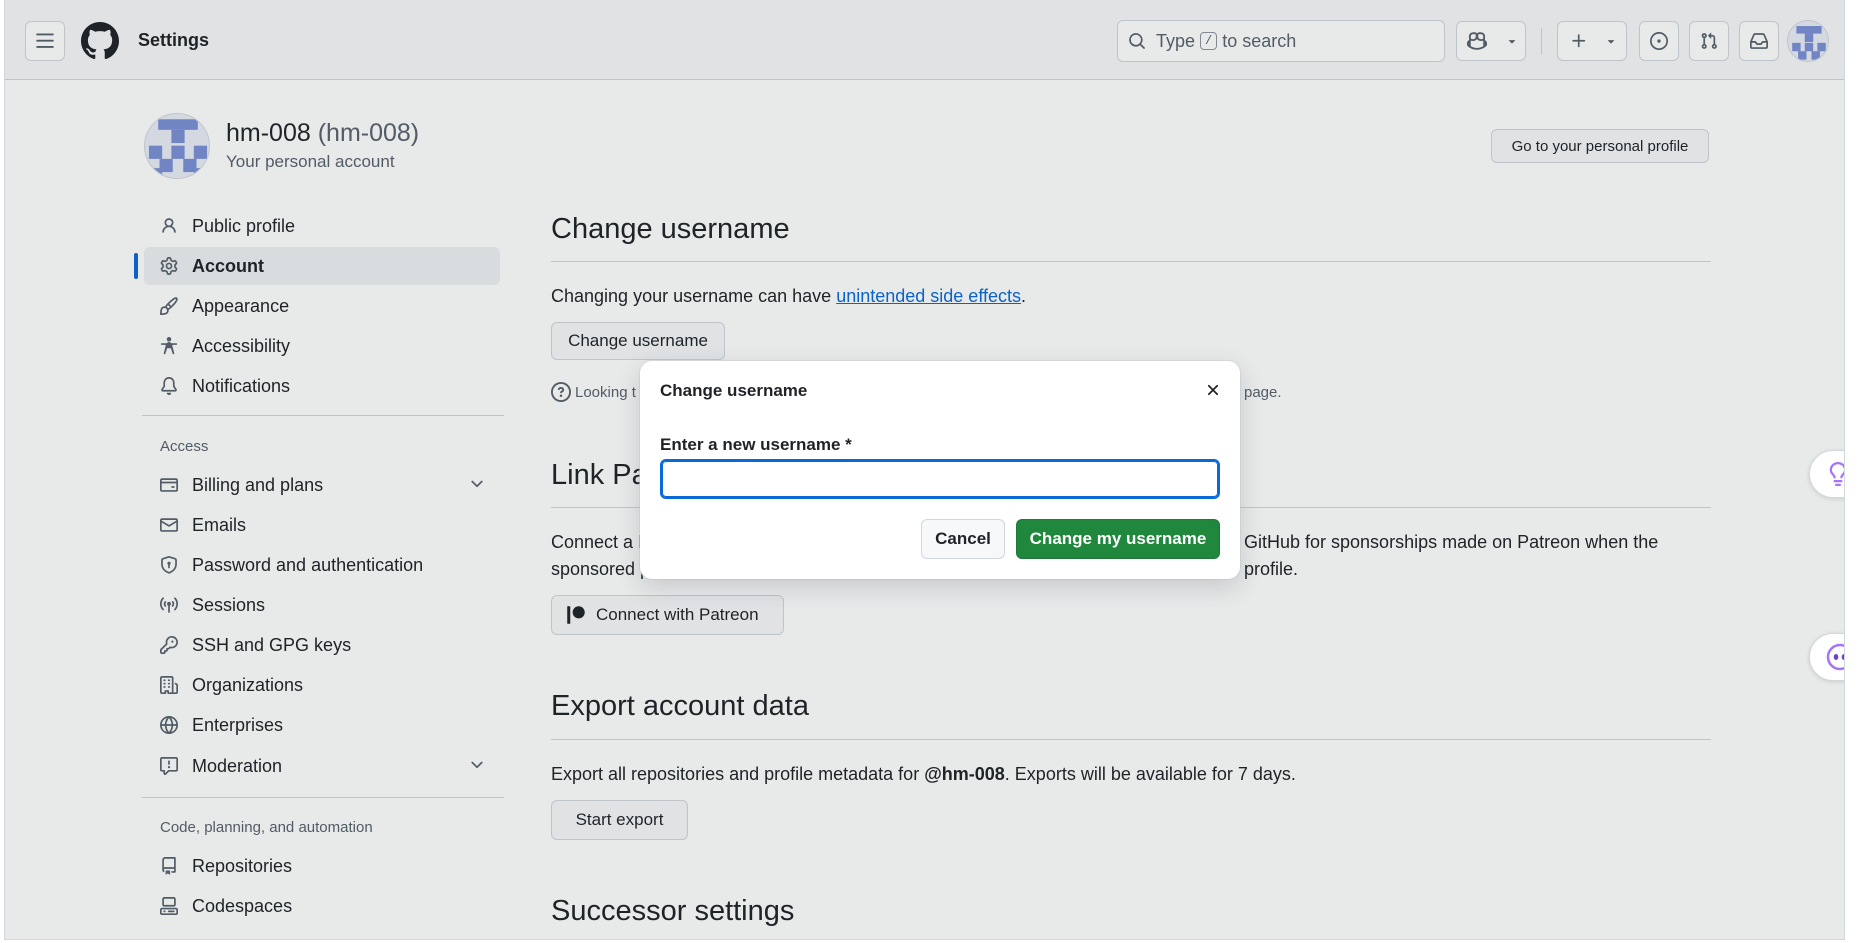 The width and height of the screenshot is (1865, 943). Describe the element at coordinates (963, 539) in the screenshot. I see `cancel-button: Cancel` at that location.